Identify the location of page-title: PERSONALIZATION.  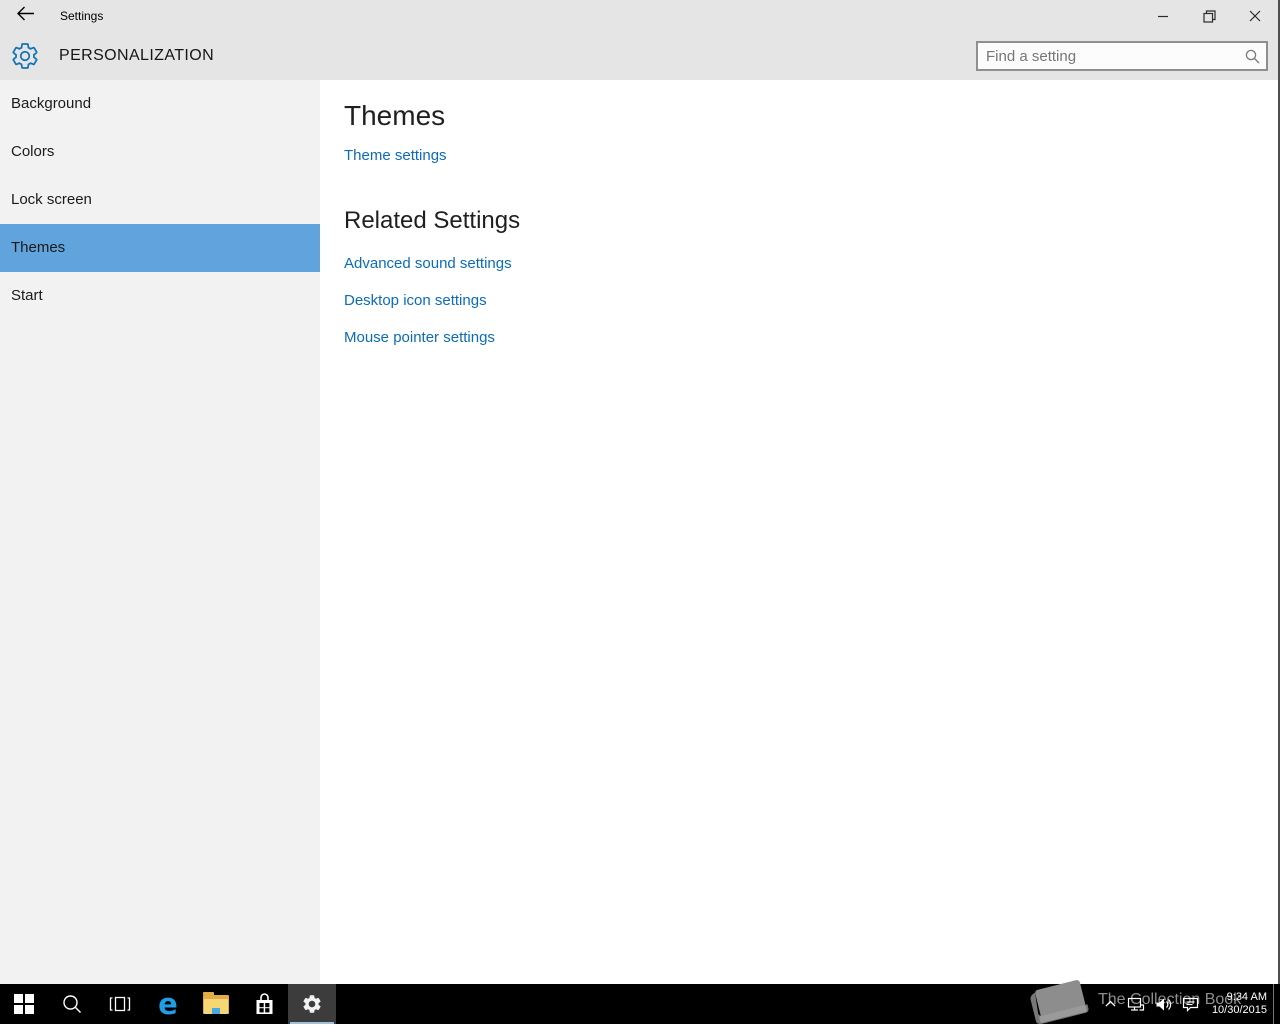
(137, 55).